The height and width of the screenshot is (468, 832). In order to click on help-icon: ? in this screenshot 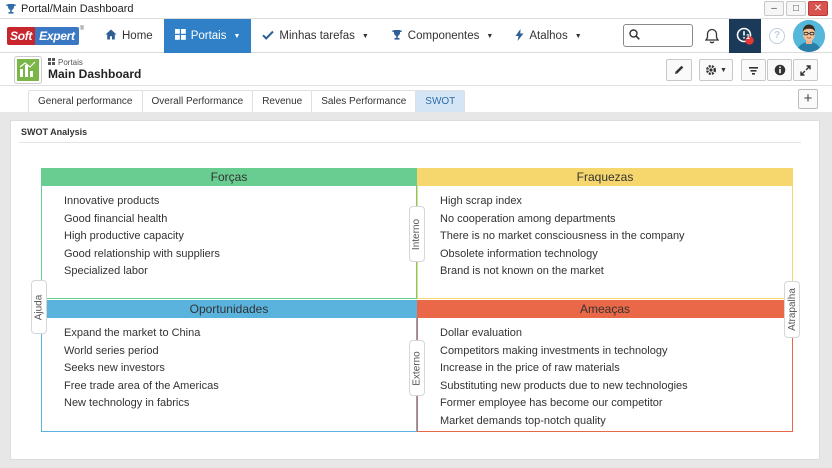, I will do `click(777, 36)`.